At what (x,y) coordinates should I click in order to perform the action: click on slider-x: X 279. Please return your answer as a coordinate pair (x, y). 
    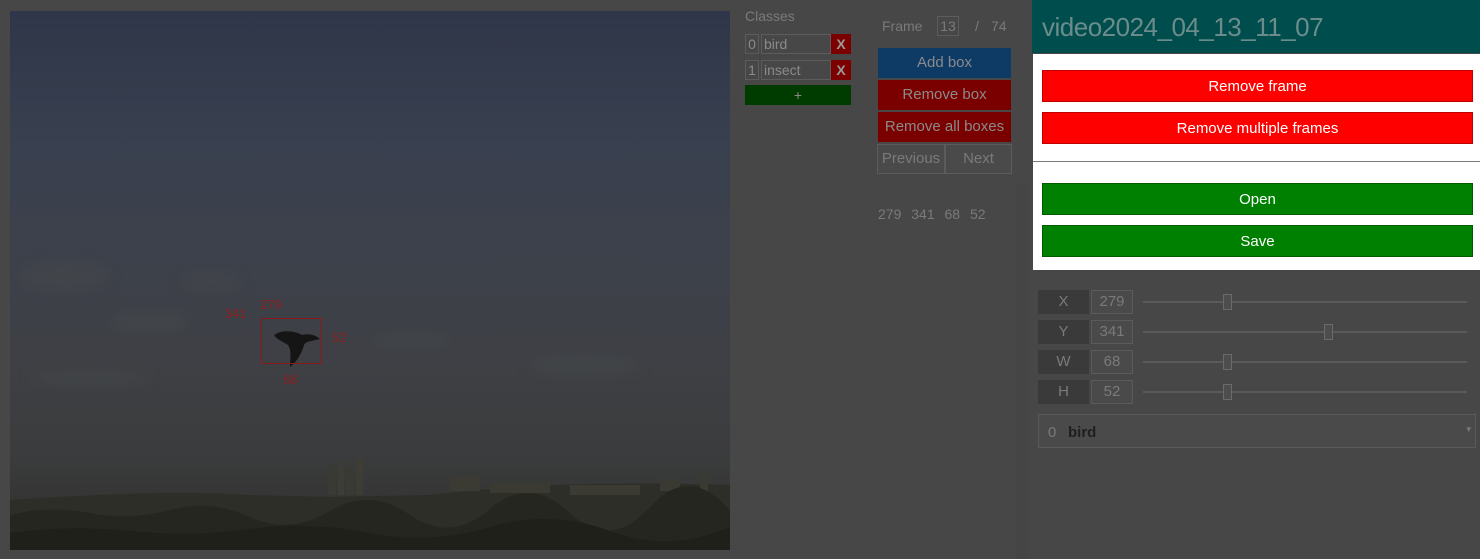
    Looking at the image, I should click on (1253, 302).